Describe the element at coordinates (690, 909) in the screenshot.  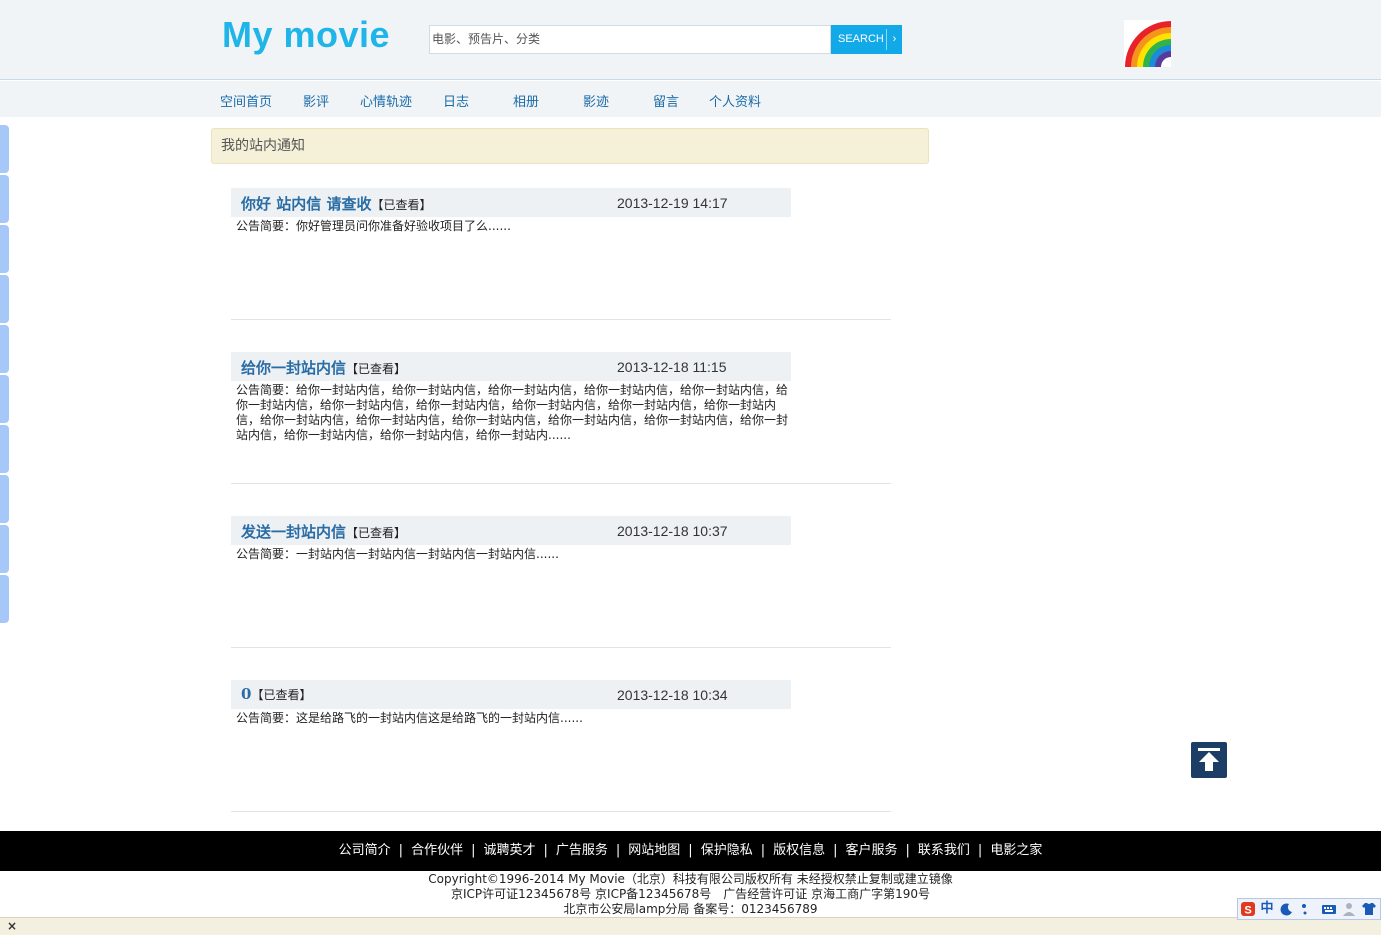
I see `police-record-text: 北京市公安局lamp分局 备案号：0123456789` at that location.